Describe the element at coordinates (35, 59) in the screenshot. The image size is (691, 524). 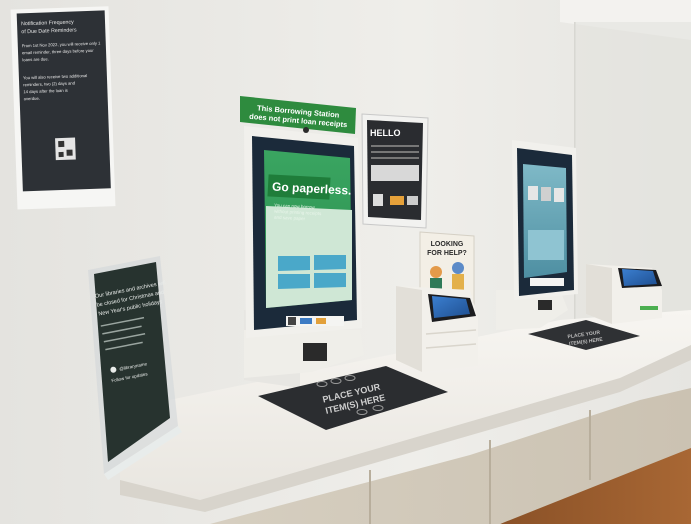
I see `poster-line: loans are due.` at that location.